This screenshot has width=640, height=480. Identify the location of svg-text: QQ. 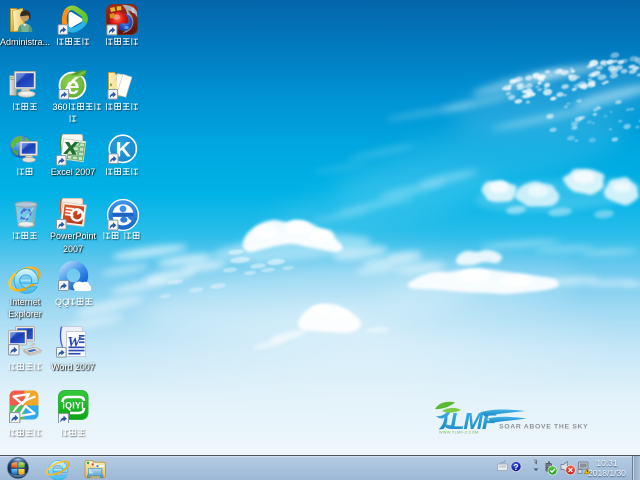
(62, 302).